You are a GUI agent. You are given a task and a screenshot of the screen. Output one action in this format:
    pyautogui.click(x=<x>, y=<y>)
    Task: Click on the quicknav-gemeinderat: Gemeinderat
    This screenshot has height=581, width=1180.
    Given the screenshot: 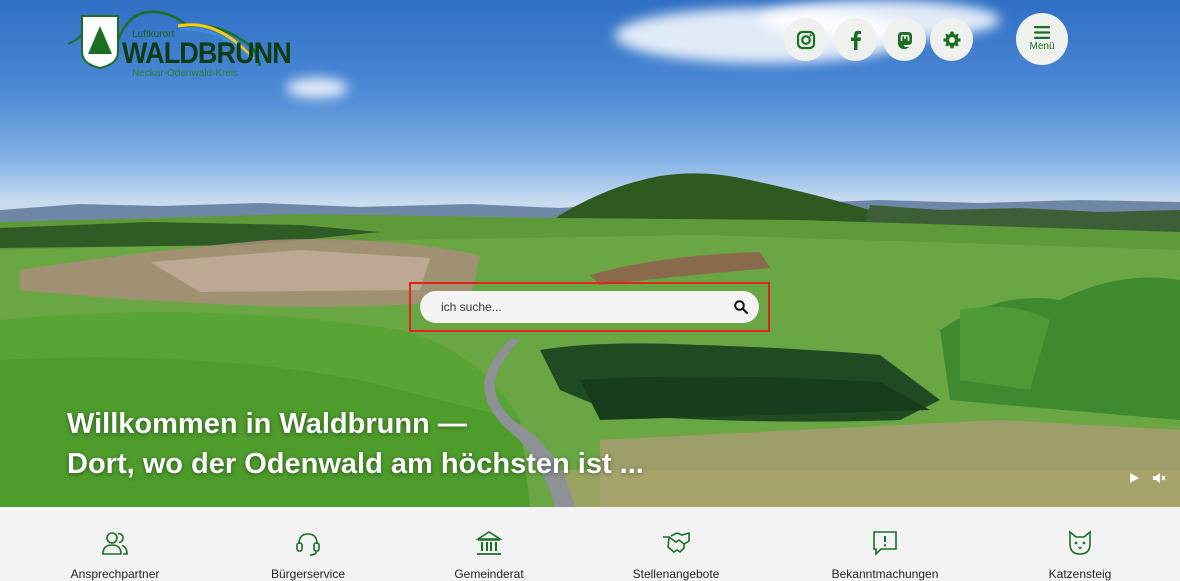 What is the action you would take?
    pyautogui.click(x=489, y=544)
    